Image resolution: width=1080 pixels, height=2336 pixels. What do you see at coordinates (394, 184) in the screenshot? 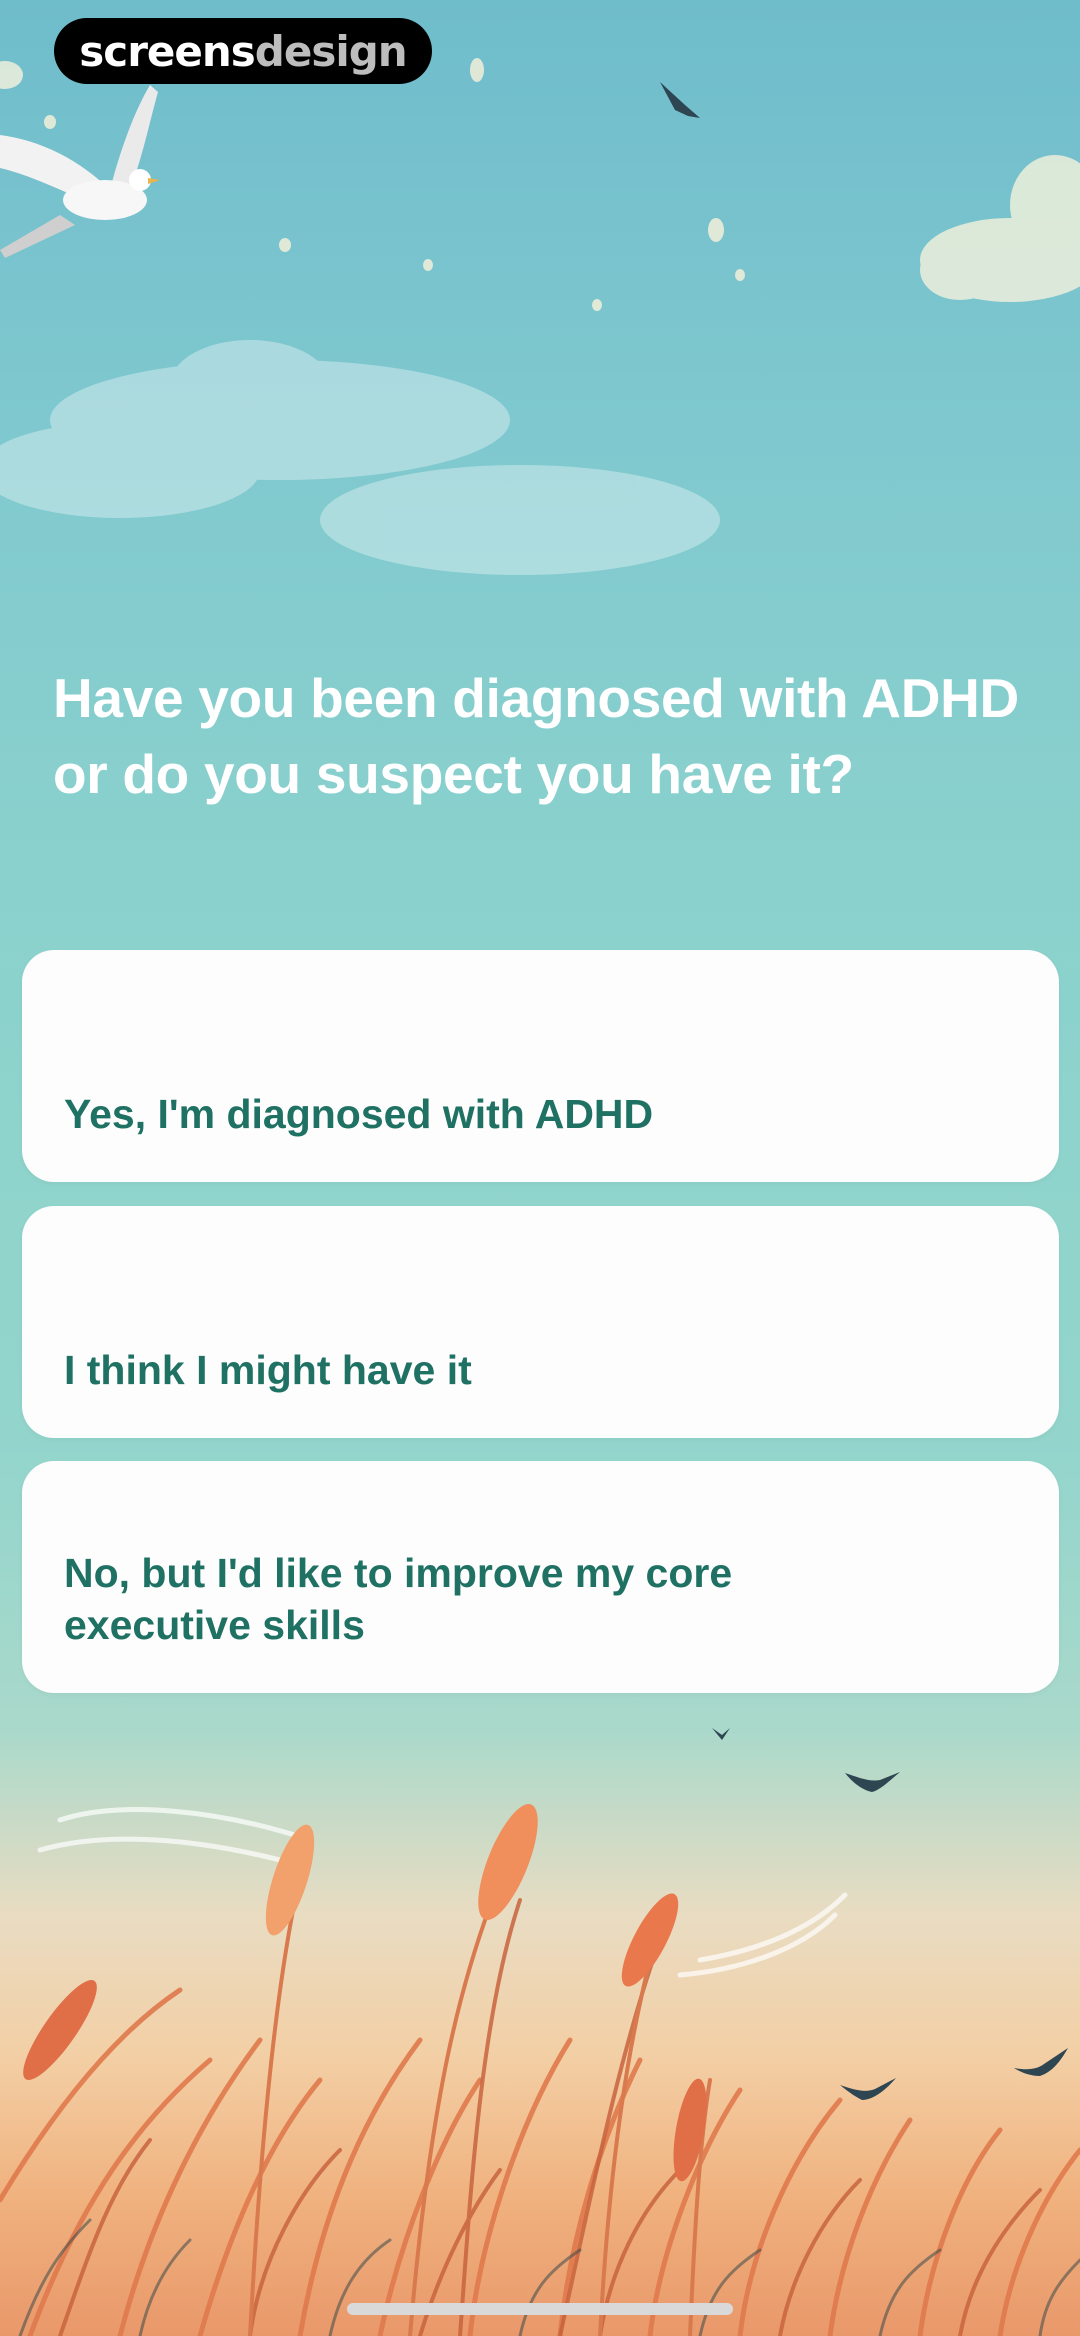
I see `petals` at bounding box center [394, 184].